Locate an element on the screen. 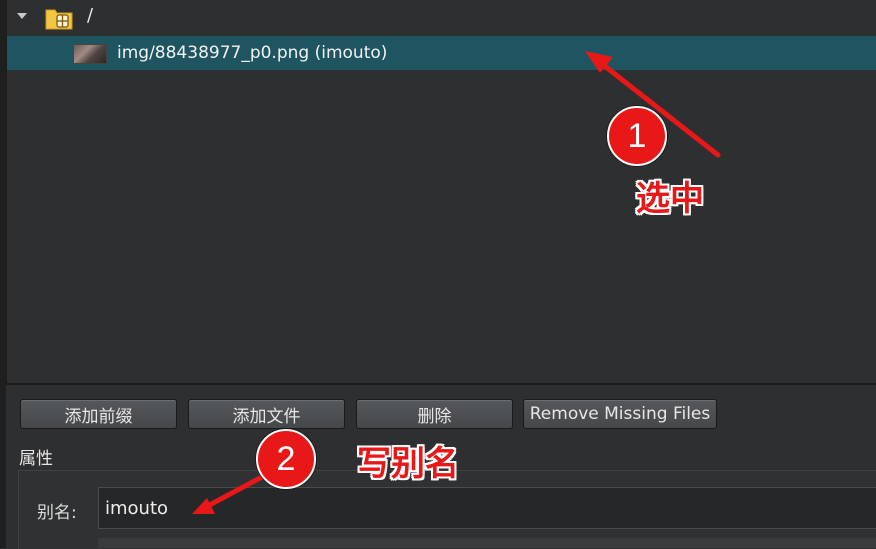  folder-package-icon is located at coordinates (59, 18).